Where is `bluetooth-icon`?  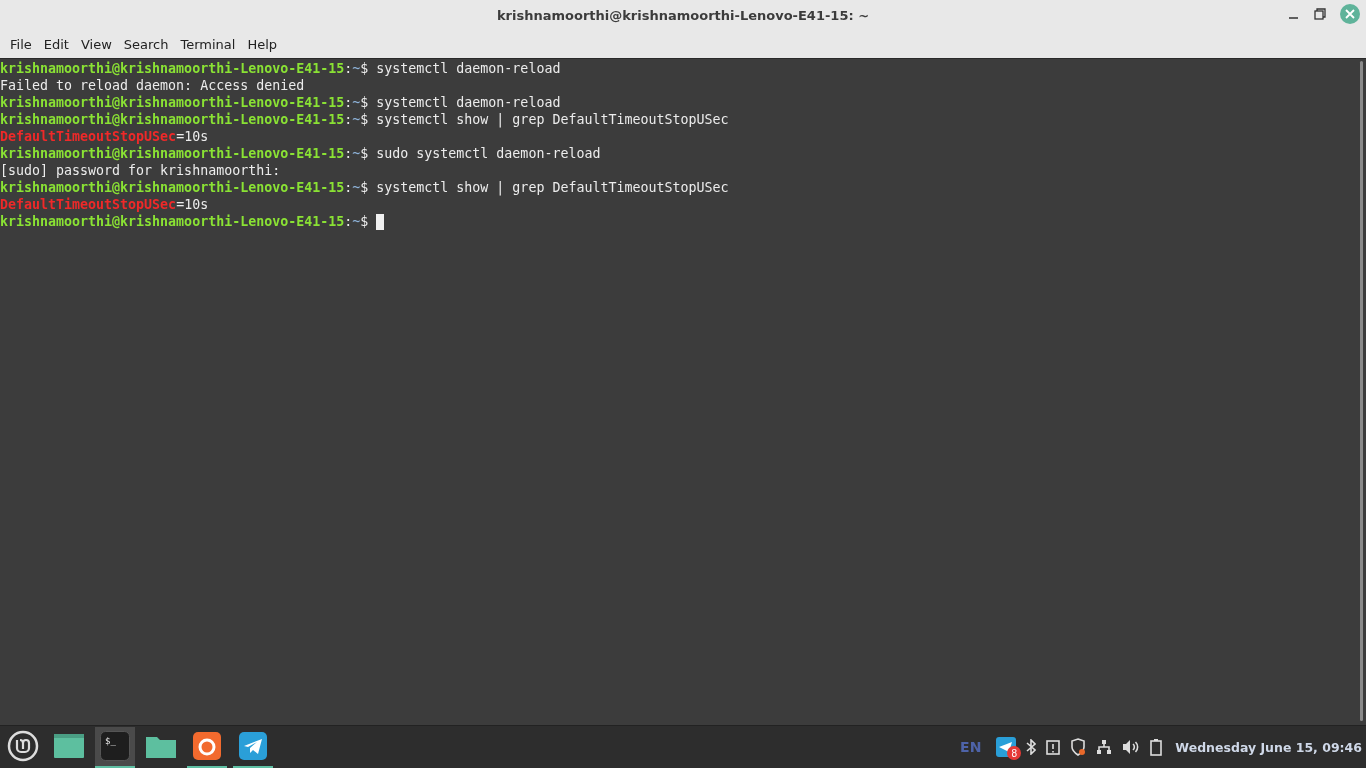
bluetooth-icon is located at coordinates (1031, 747).